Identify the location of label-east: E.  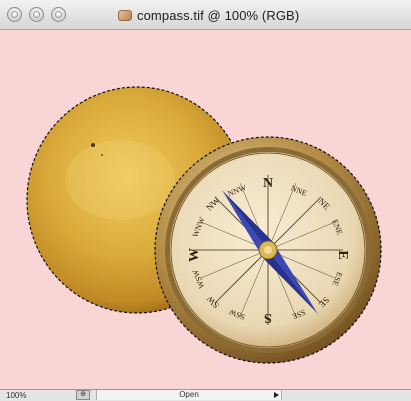
(342, 254).